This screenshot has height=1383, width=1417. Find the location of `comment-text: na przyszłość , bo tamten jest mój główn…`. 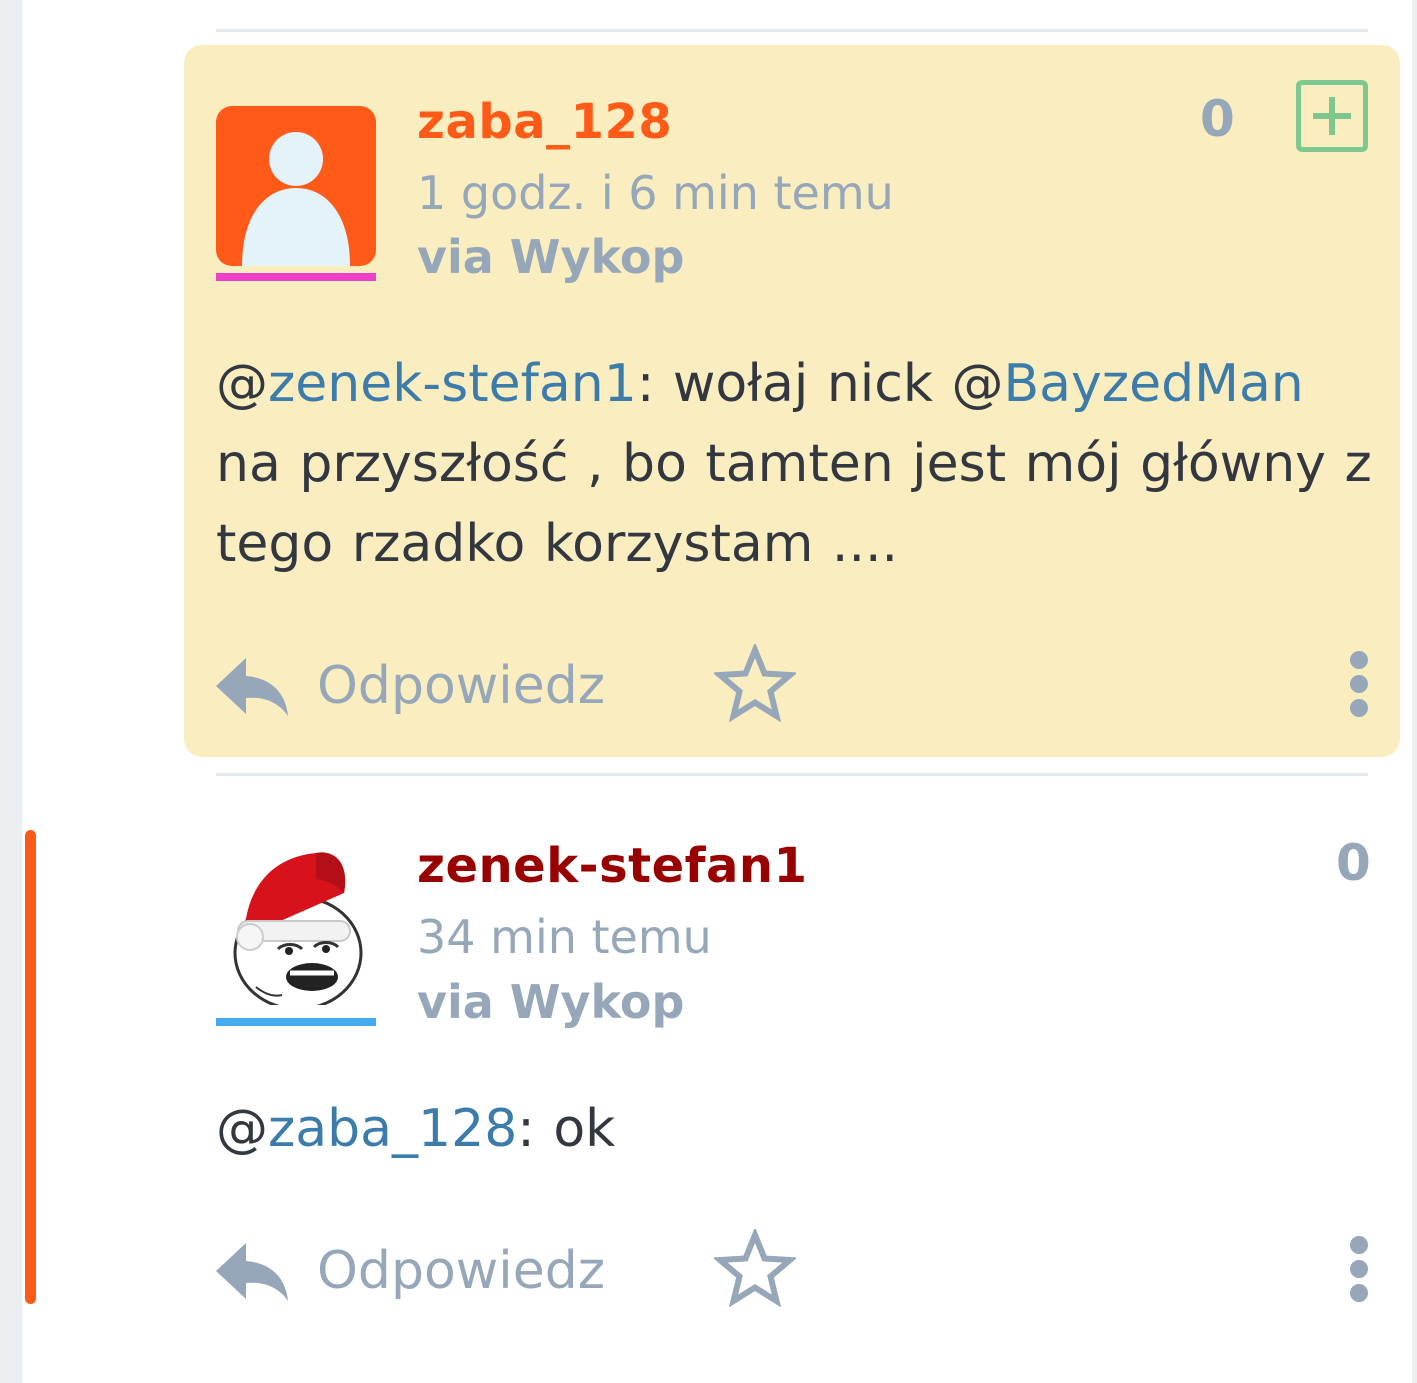

comment-text: na przyszłość , bo tamten jest mój główn… is located at coordinates (794, 504).